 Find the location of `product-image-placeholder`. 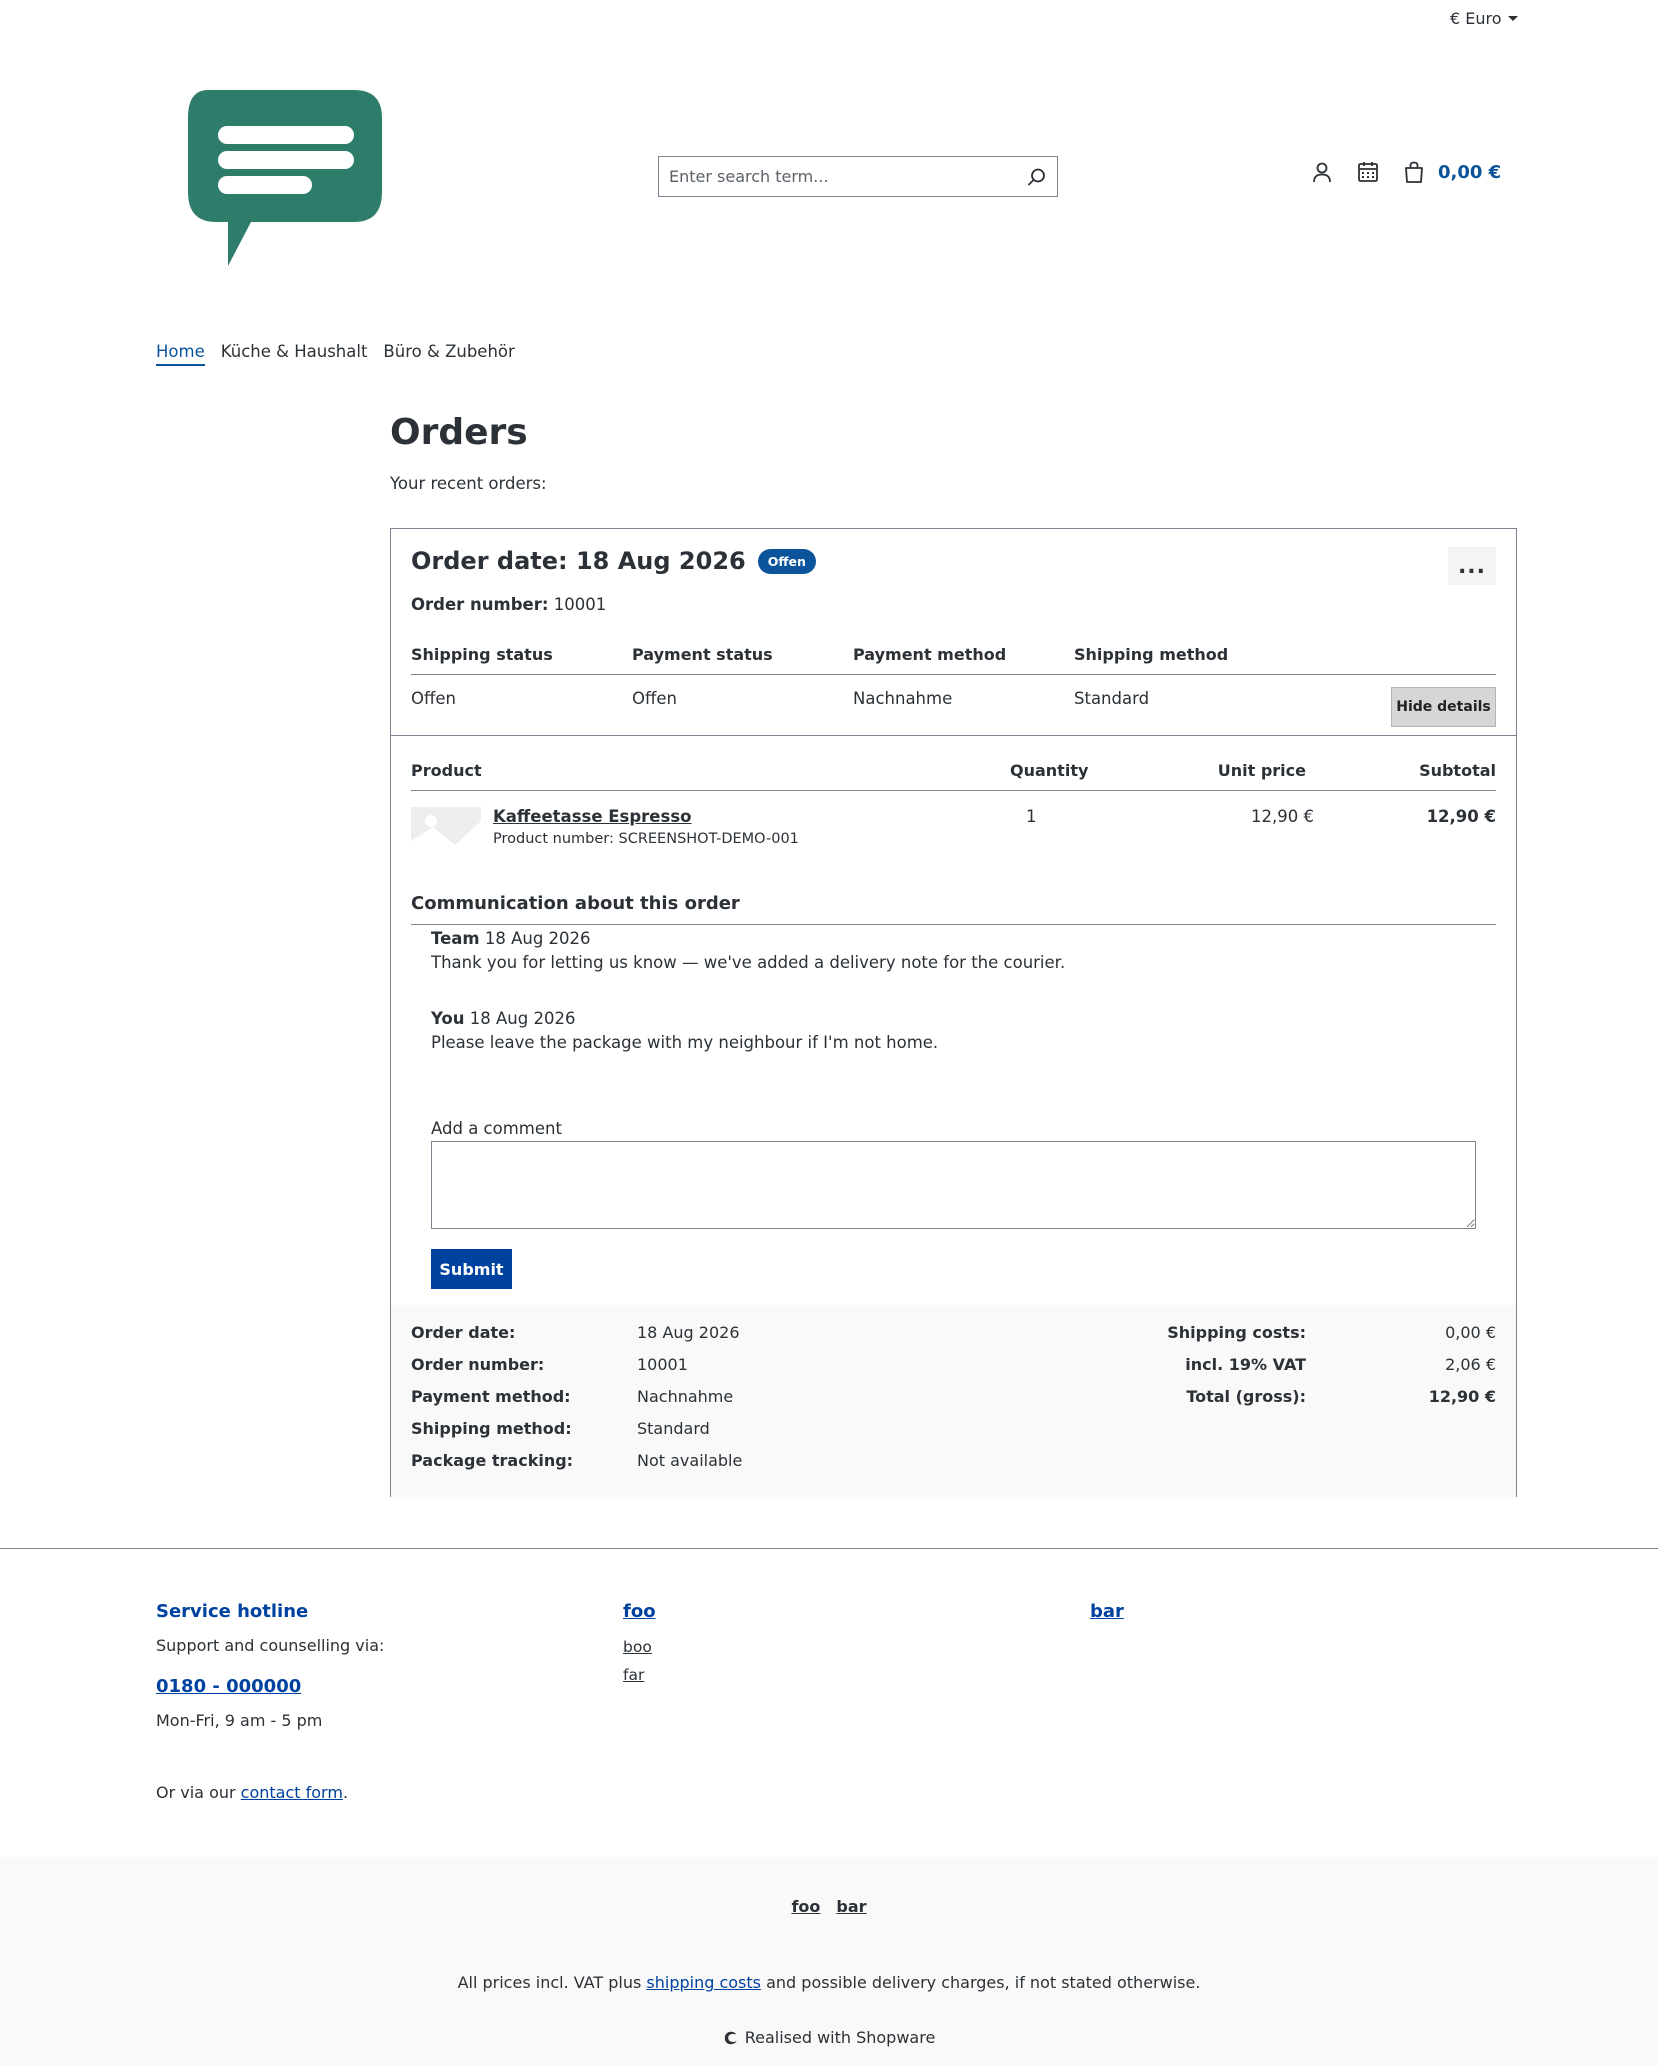

product-image-placeholder is located at coordinates (446, 832).